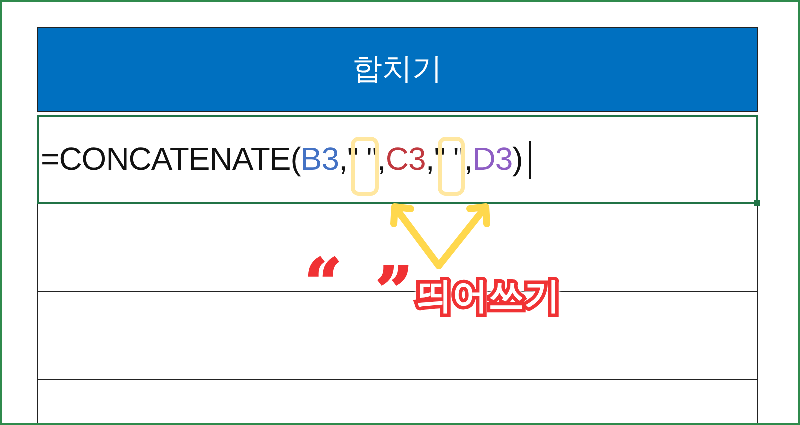 The width and height of the screenshot is (800, 425). What do you see at coordinates (757, 203) in the screenshot?
I see `fill-handle` at bounding box center [757, 203].